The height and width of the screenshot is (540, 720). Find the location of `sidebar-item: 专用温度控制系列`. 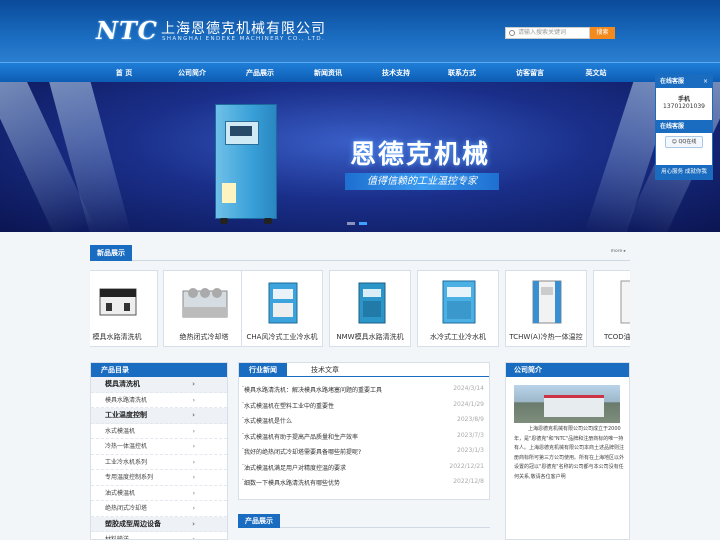

sidebar-item: 专用温度控制系列 is located at coordinates (159, 478).